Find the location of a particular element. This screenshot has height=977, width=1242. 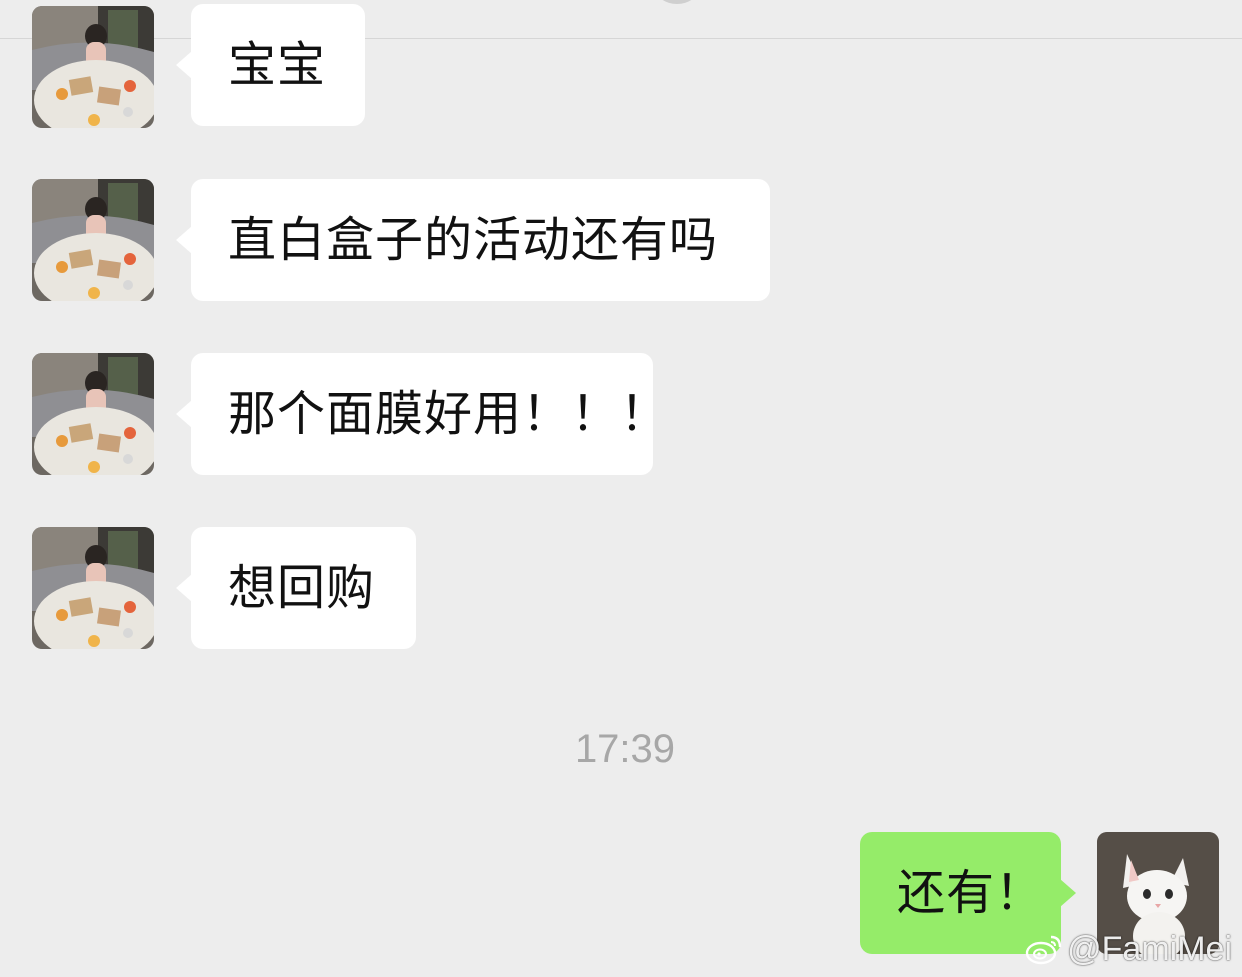

message-text: 宝宝 is located at coordinates (277, 65).